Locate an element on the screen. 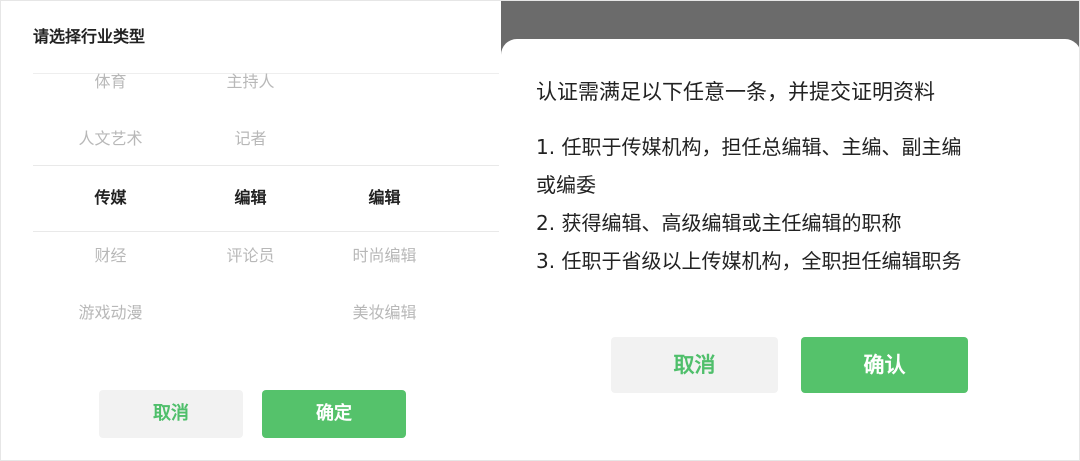 The image size is (1080, 461). confirm-button: 确定 is located at coordinates (334, 414).